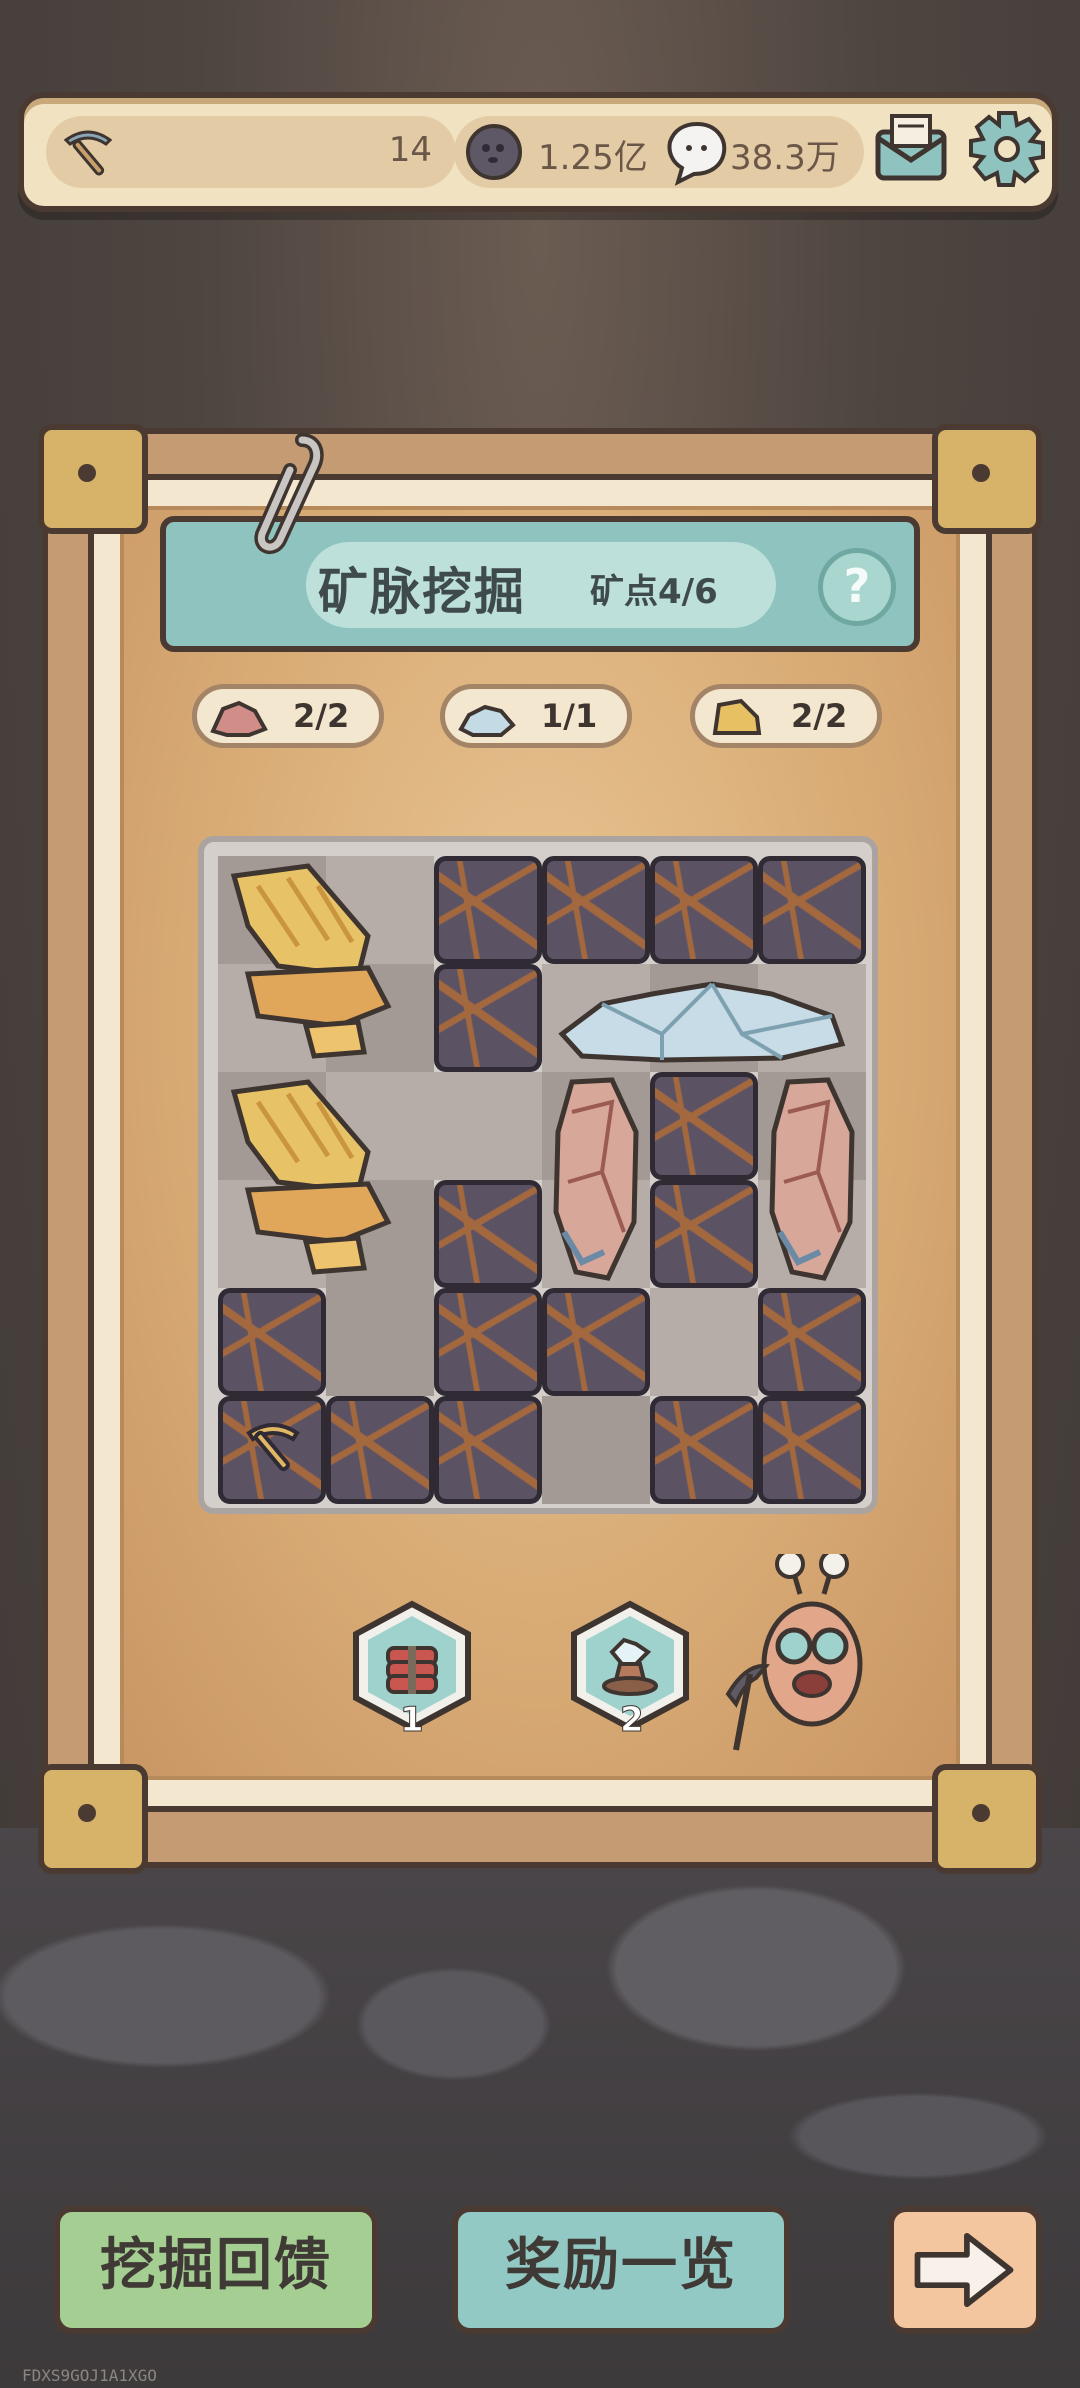 The height and width of the screenshot is (2388, 1080). I want to click on coin-icon, so click(494, 152).